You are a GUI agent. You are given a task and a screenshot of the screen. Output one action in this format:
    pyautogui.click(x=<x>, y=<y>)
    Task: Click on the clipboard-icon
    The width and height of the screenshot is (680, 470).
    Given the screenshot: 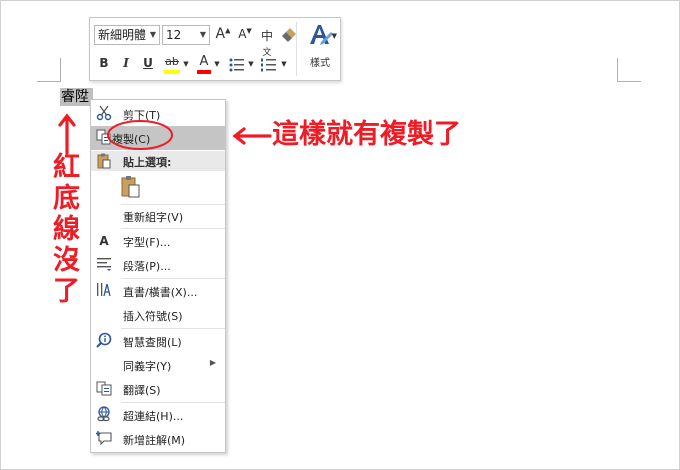 What is the action you would take?
    pyautogui.click(x=104, y=163)
    